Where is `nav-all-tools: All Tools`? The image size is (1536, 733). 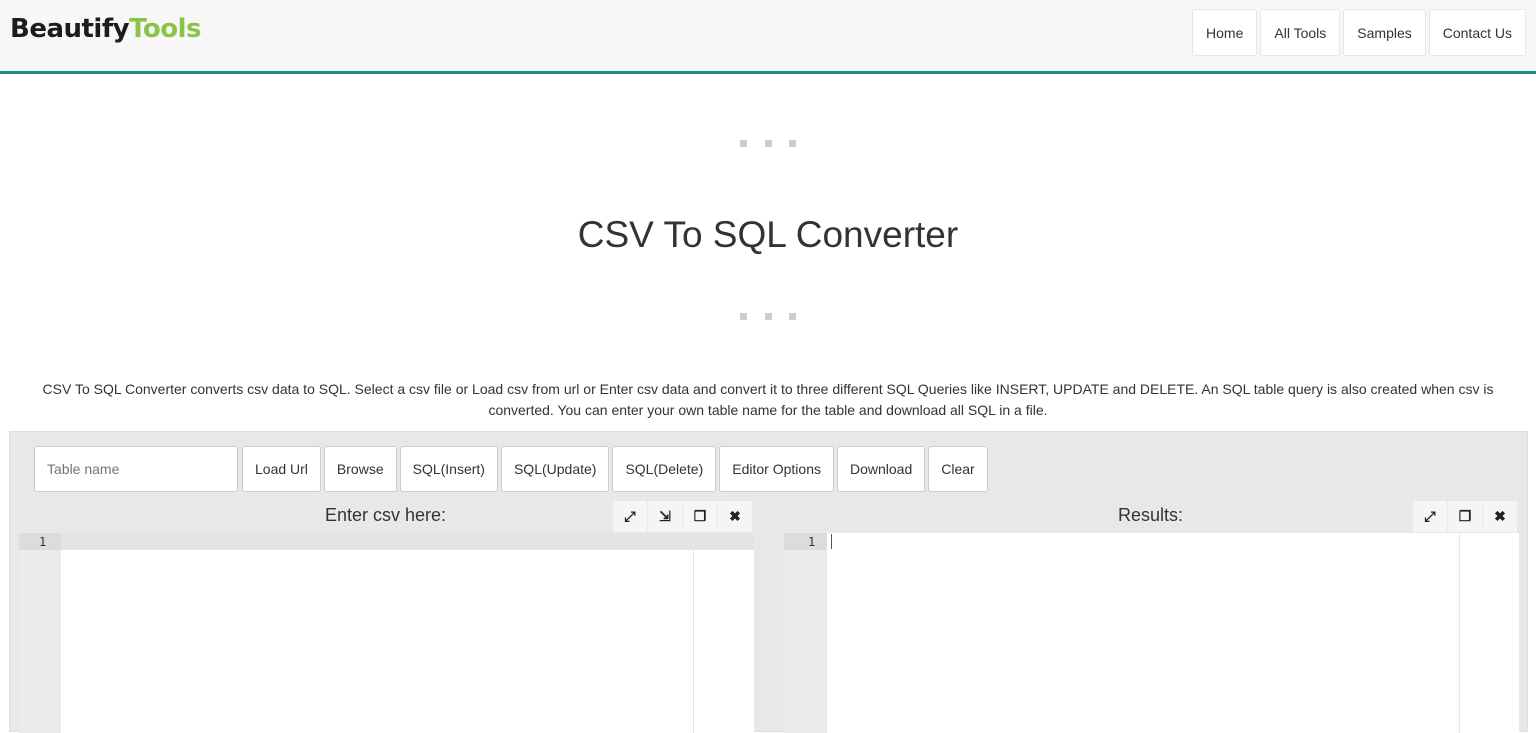 nav-all-tools: All Tools is located at coordinates (1300, 32).